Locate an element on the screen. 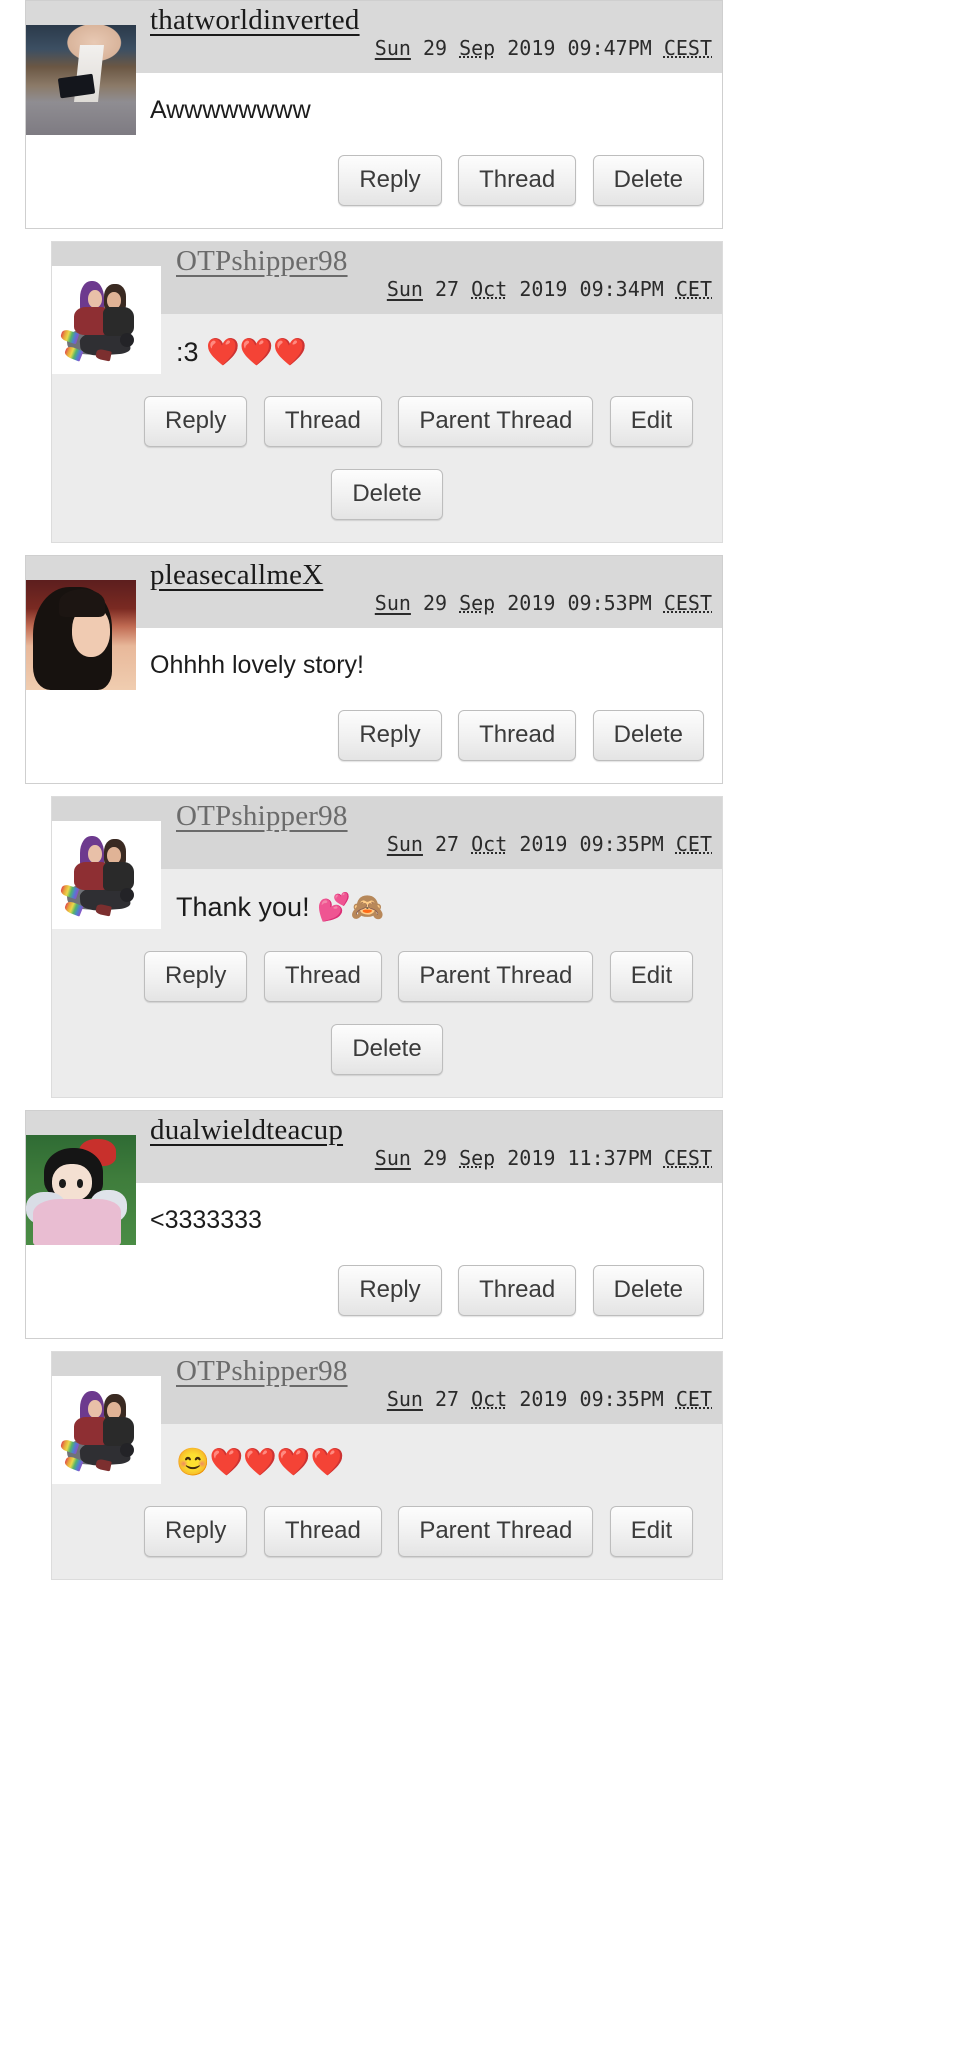 The height and width of the screenshot is (2048, 978). comment-username-link: thatworldinverted is located at coordinates (431, 20).